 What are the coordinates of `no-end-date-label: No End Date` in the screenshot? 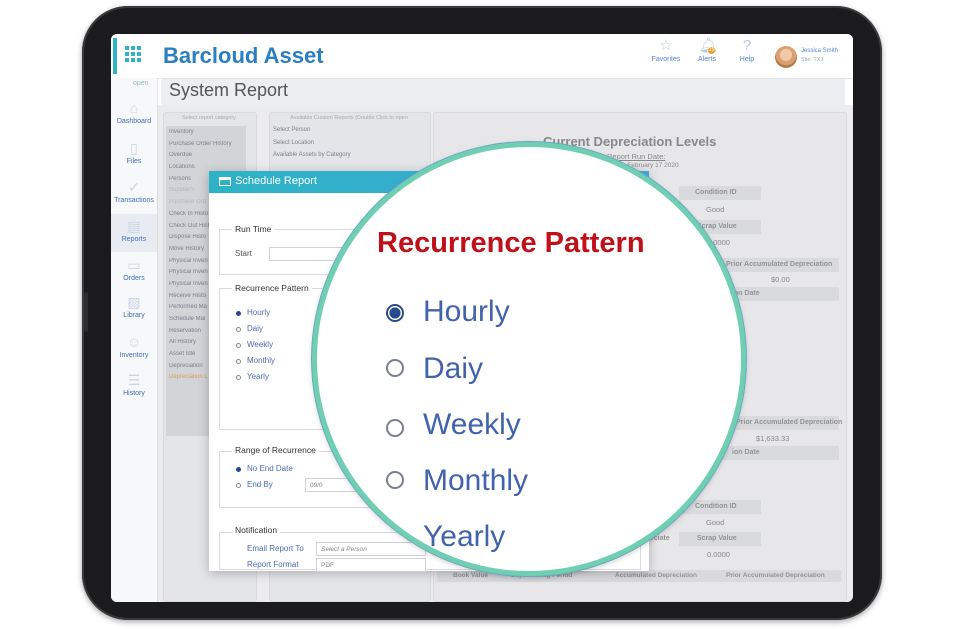 It's located at (270, 468).